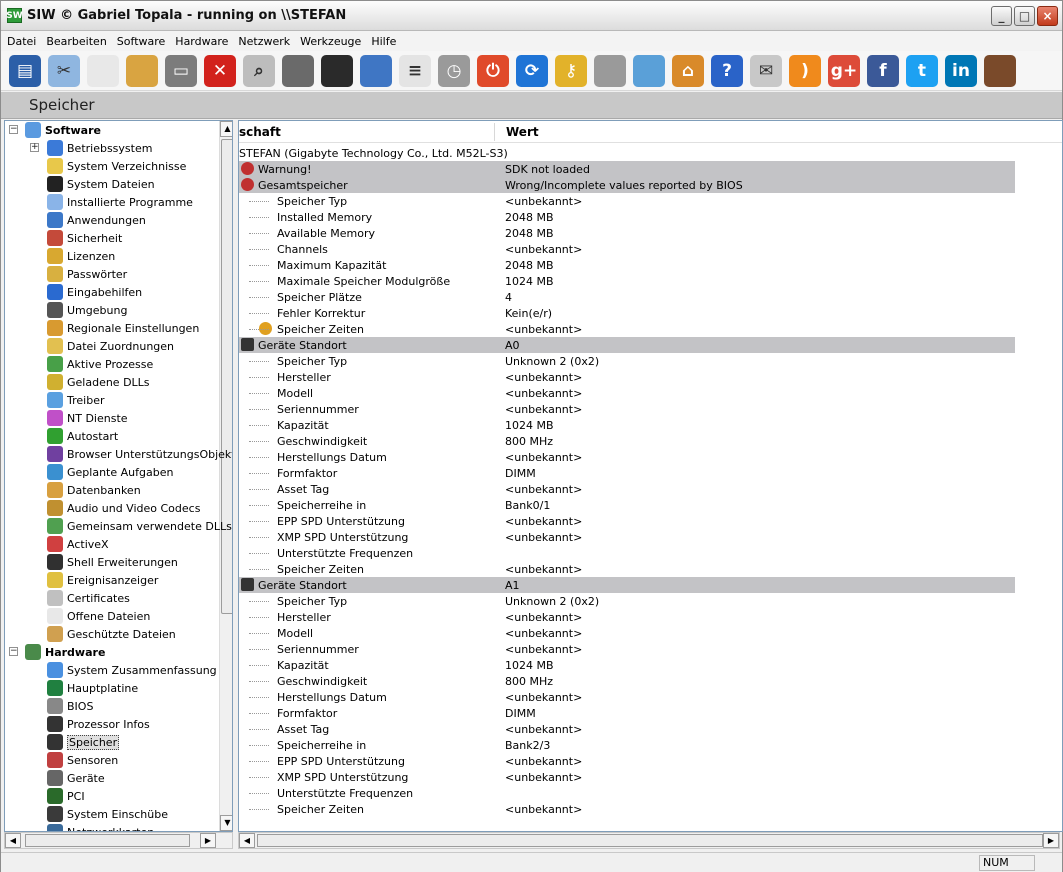 The width and height of the screenshot is (1063, 872). What do you see at coordinates (111, 634) in the screenshot?
I see `tree-item-geschützte-dateien: Geschützte Dateien` at bounding box center [111, 634].